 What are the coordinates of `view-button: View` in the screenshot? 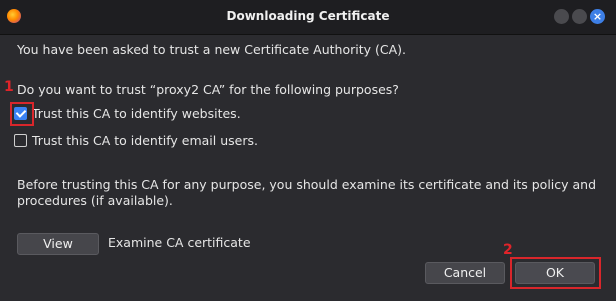 It's located at (58, 244).